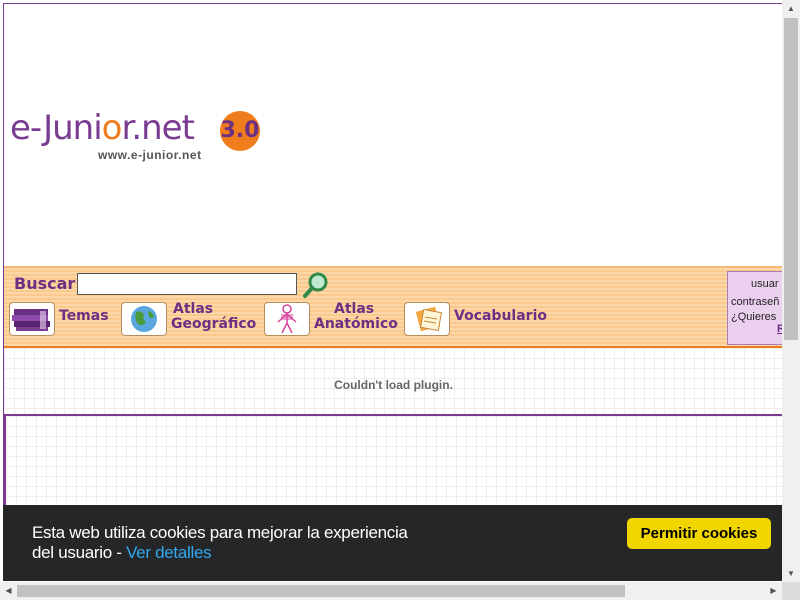 Image resolution: width=800 pixels, height=600 pixels. I want to click on horizontal-scroll-thumb, so click(321, 591).